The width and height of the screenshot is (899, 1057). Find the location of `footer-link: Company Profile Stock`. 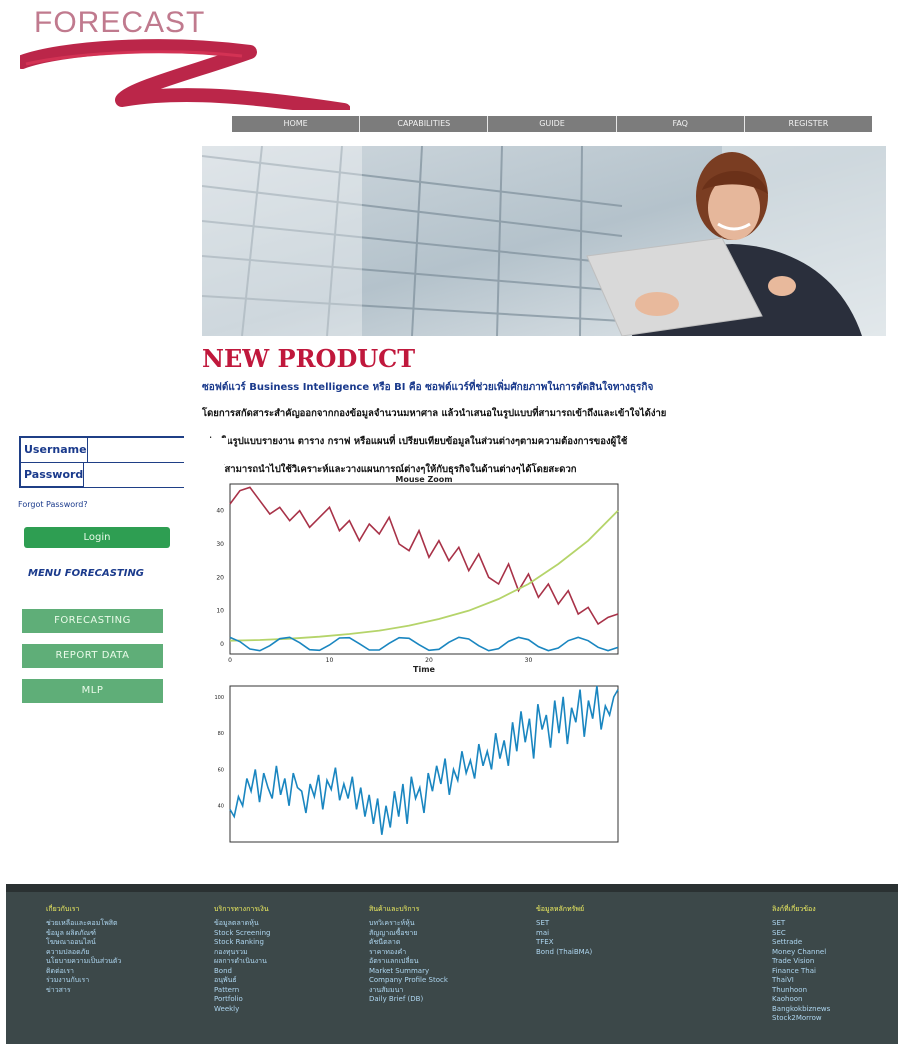

footer-link: Company Profile Stock is located at coordinates (408, 981).